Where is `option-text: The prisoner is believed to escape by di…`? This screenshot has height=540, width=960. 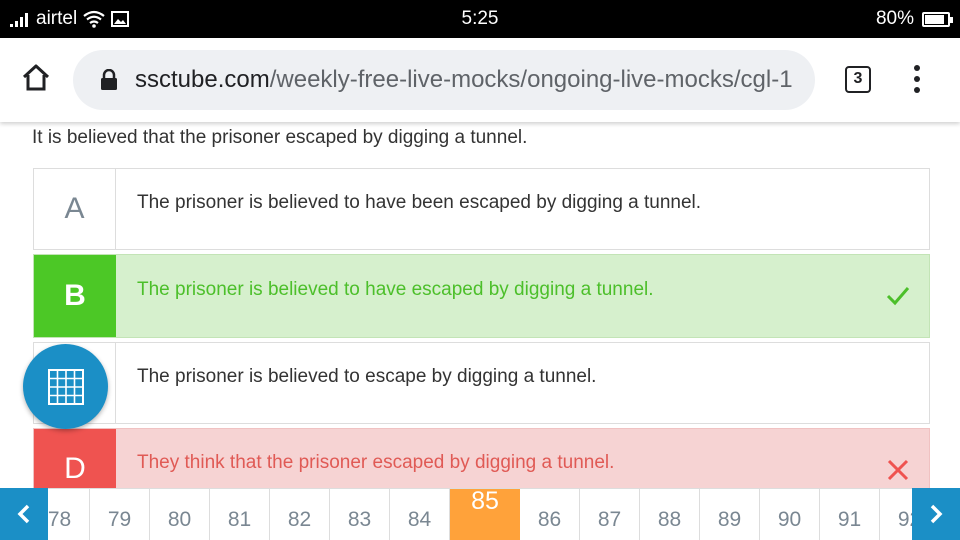 option-text: The prisoner is believed to escape by di… is located at coordinates (367, 376).